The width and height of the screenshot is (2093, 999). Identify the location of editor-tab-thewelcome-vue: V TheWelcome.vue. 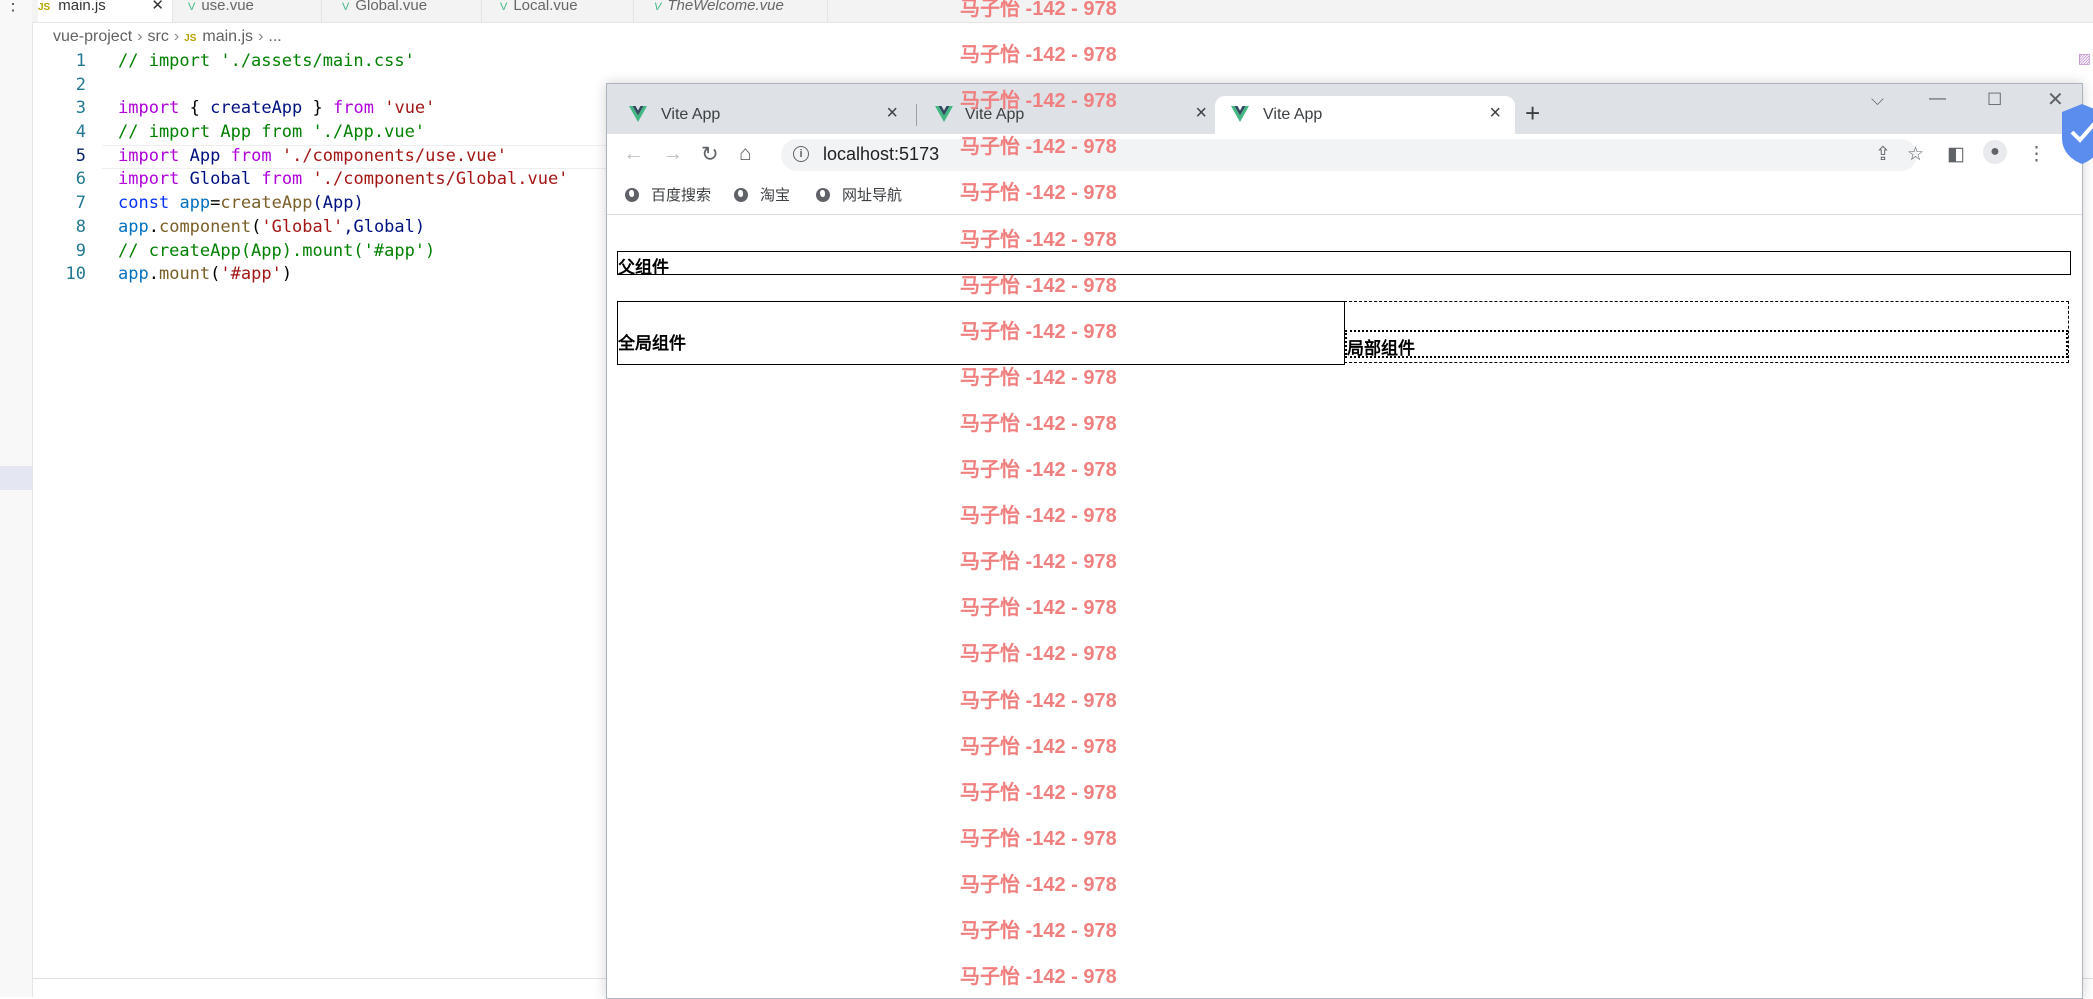
(731, 11).